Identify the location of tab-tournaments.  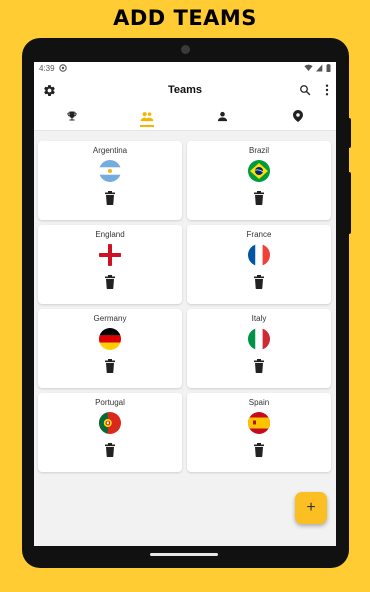
(72, 117).